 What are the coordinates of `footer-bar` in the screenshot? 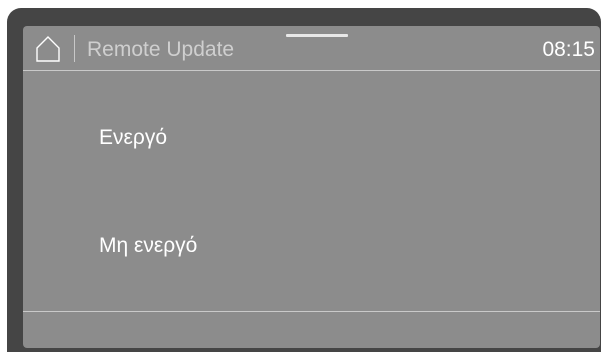 It's located at (311, 330).